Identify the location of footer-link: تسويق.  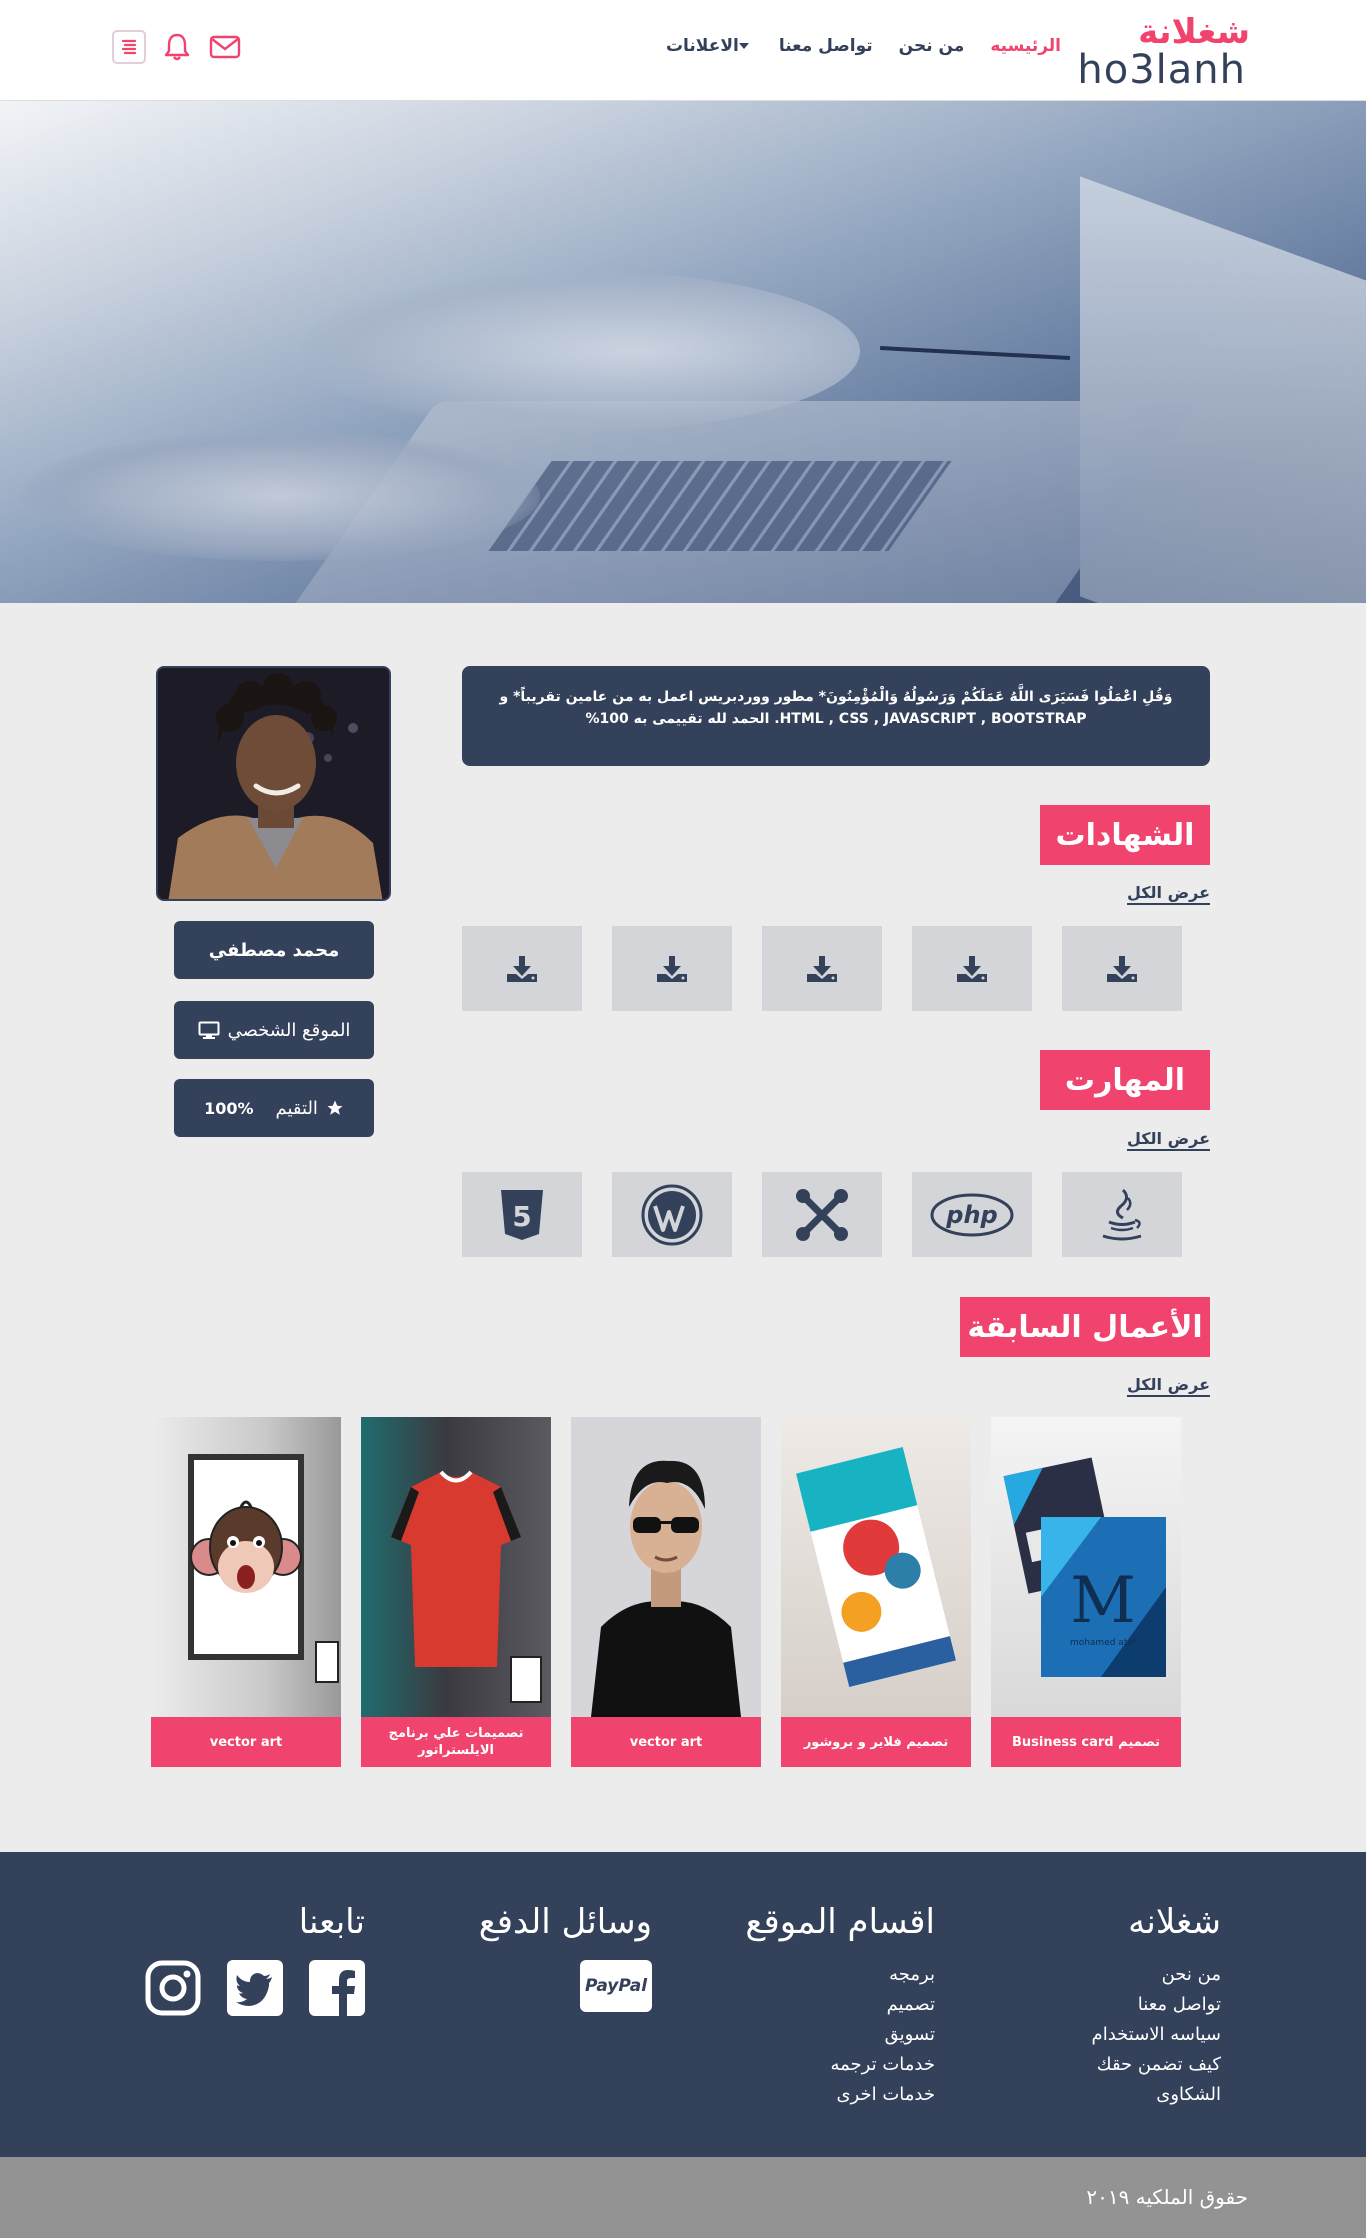
(840, 2035).